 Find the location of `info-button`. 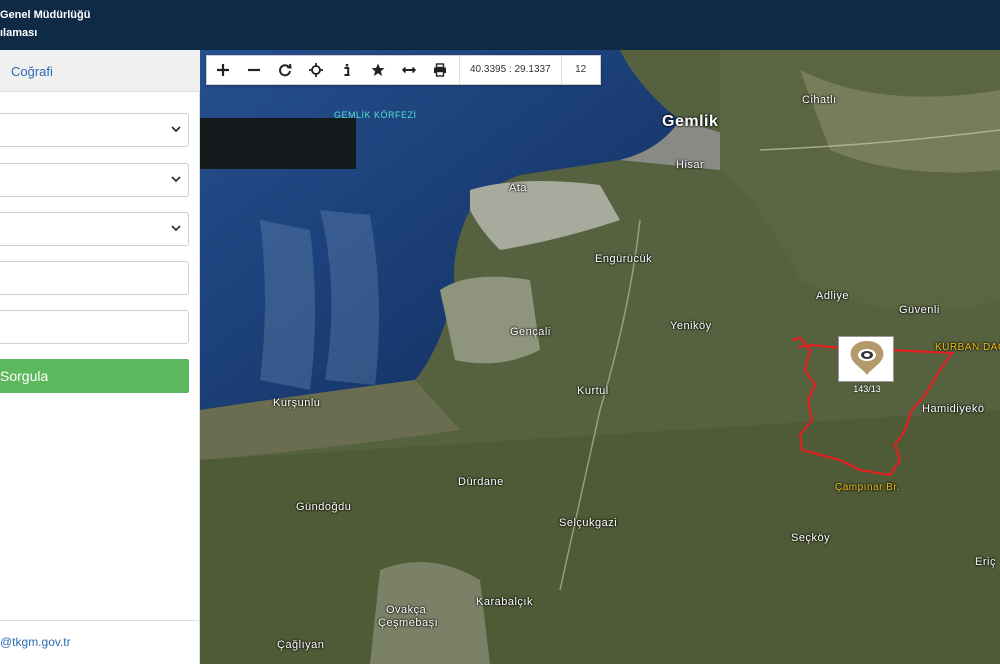

info-button is located at coordinates (346, 70).